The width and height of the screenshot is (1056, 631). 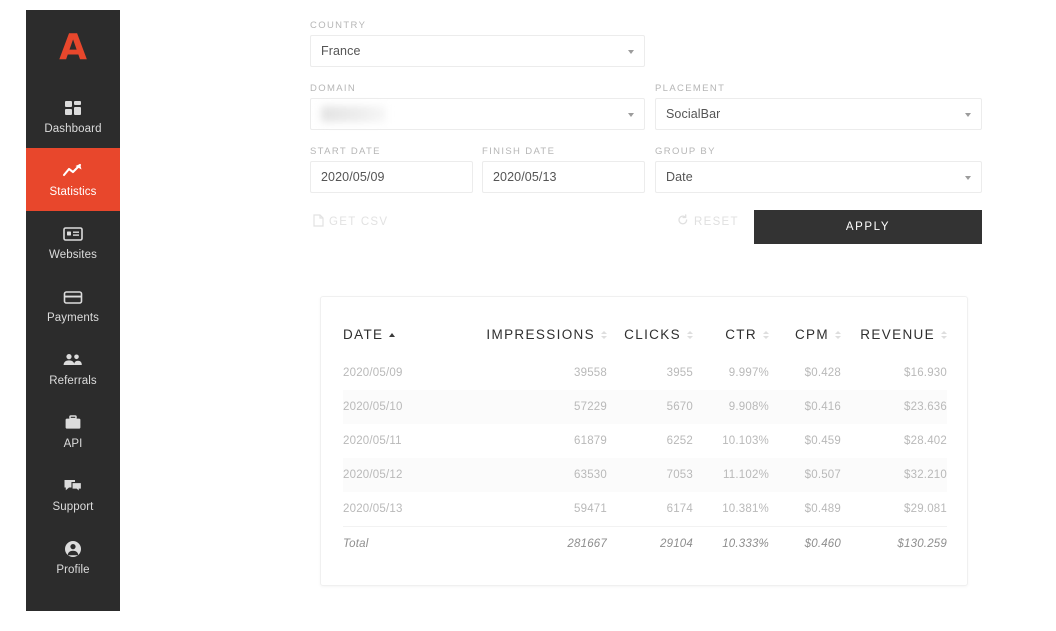 I want to click on column-header-cpm: CPM, so click(x=805, y=341).